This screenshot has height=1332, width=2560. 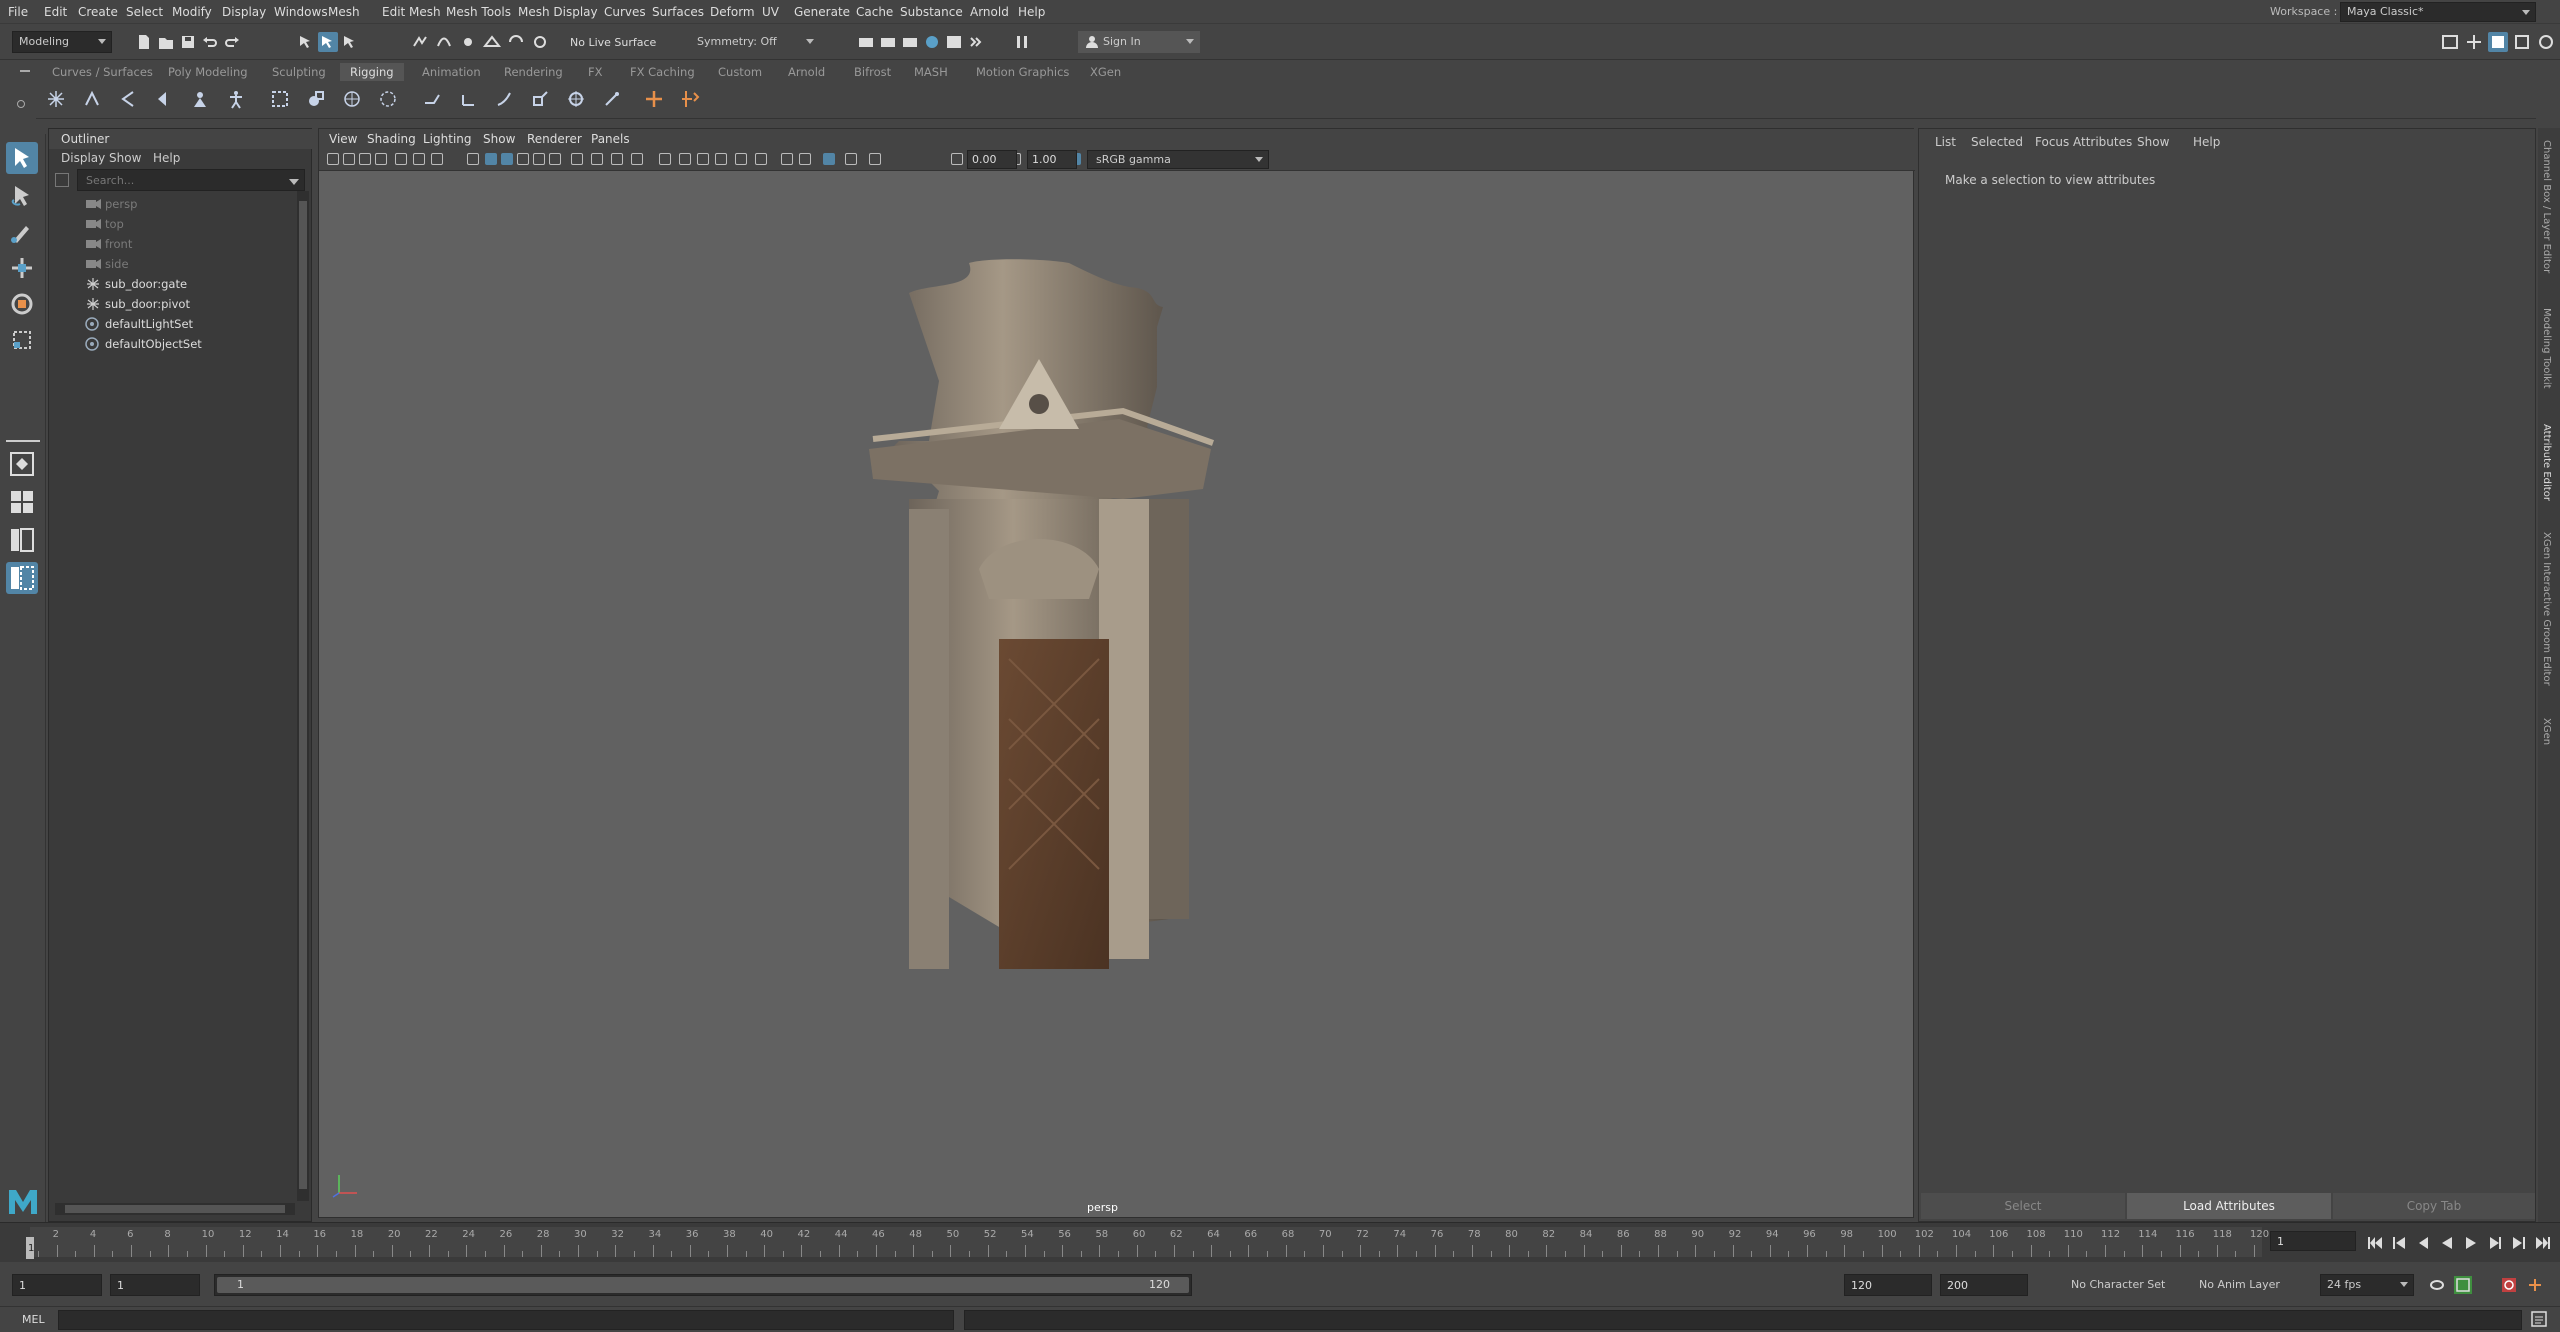 What do you see at coordinates (22, 464) in the screenshot?
I see `single-perspective-layout-icon` at bounding box center [22, 464].